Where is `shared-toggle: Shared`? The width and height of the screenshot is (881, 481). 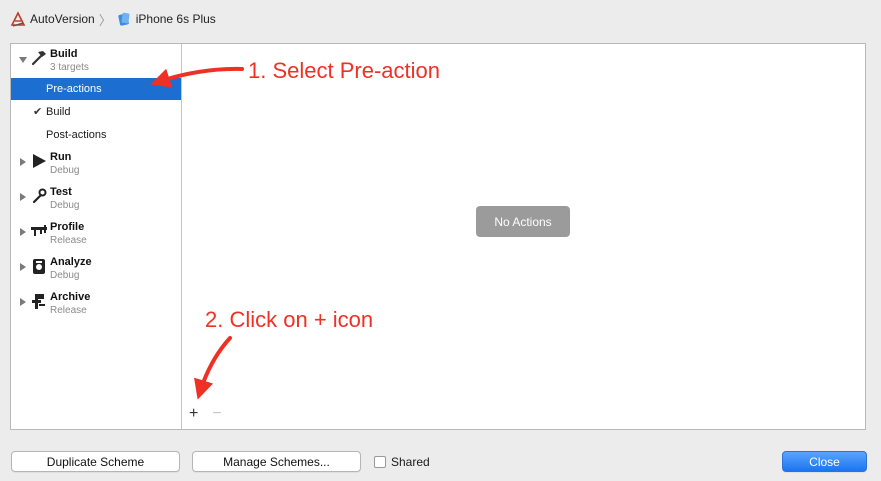
shared-toggle: Shared is located at coordinates (402, 462).